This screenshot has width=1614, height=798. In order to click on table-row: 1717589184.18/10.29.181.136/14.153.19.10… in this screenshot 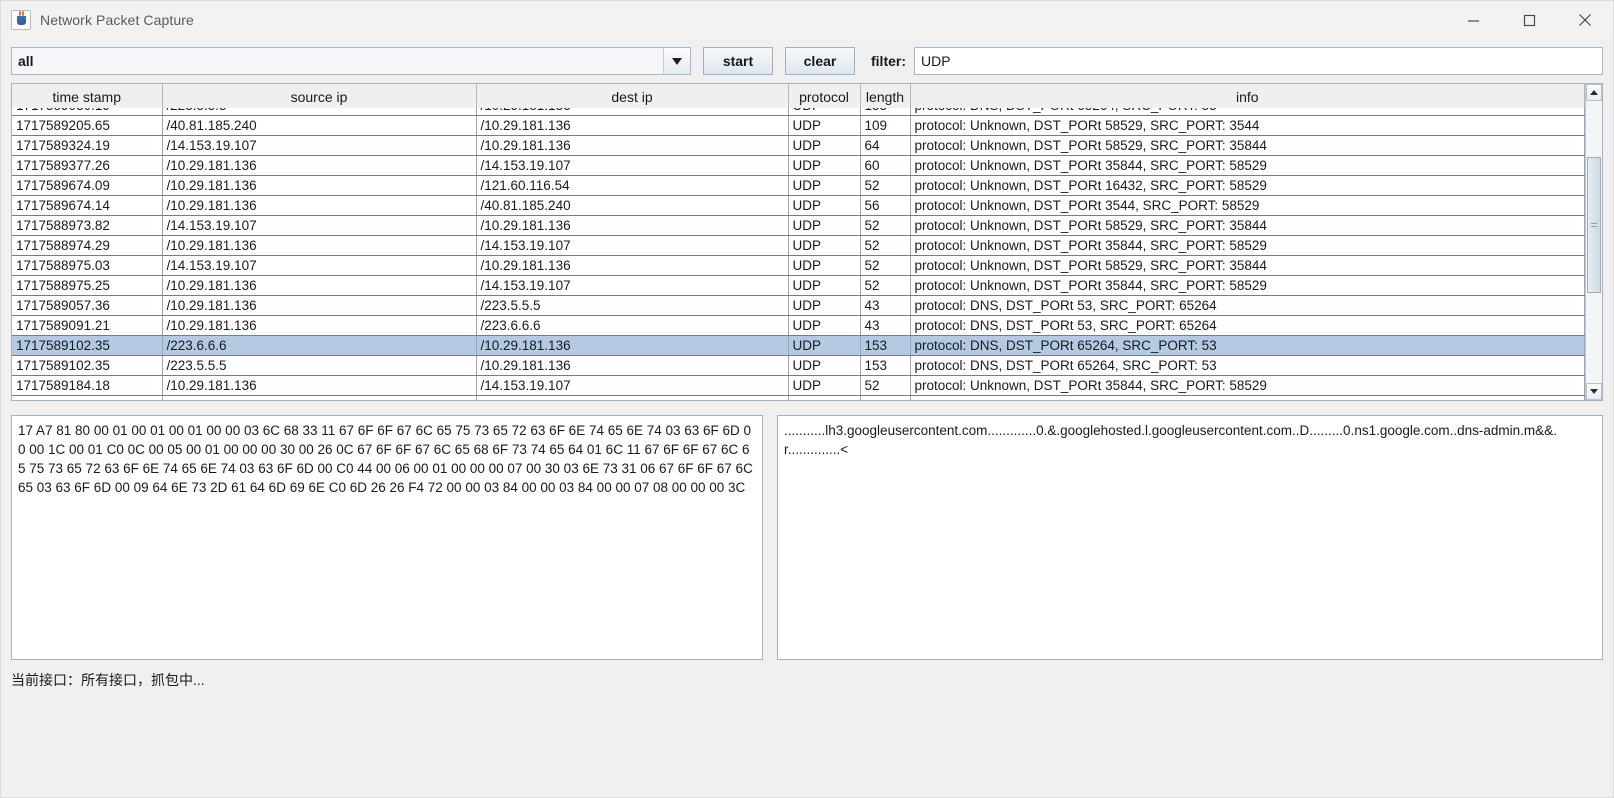, I will do `click(798, 385)`.